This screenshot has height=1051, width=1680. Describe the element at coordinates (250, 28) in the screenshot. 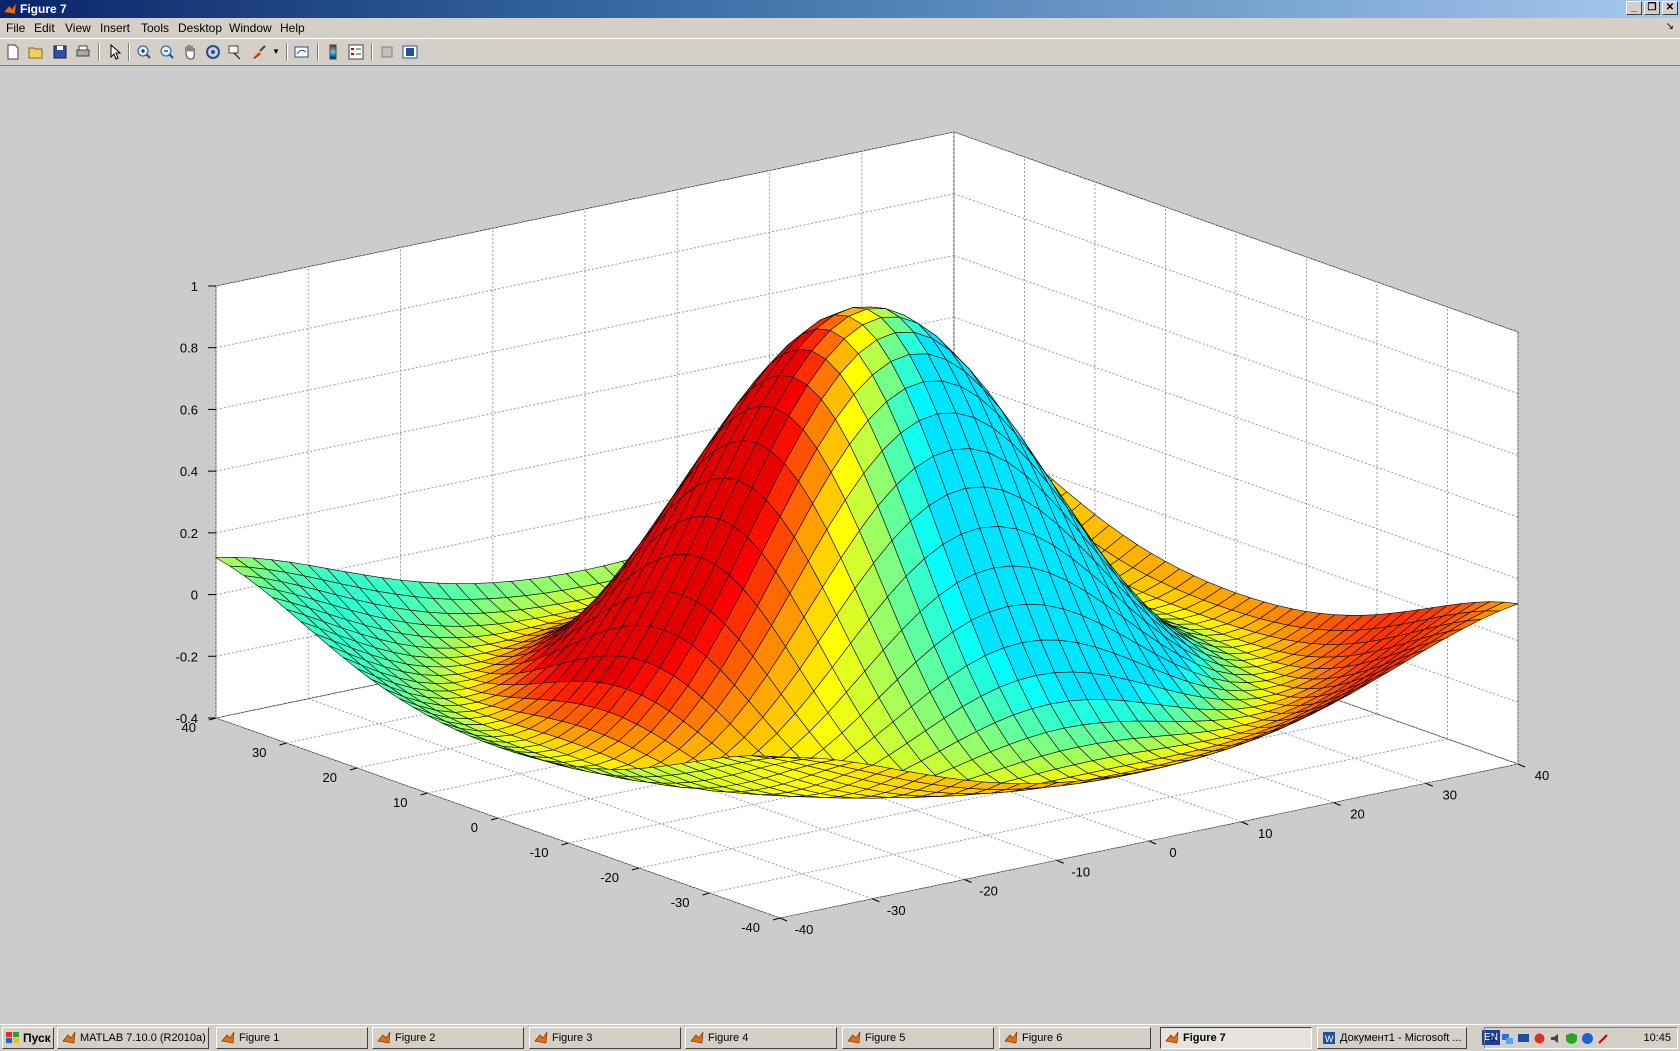

I see `menu-window: Window` at that location.